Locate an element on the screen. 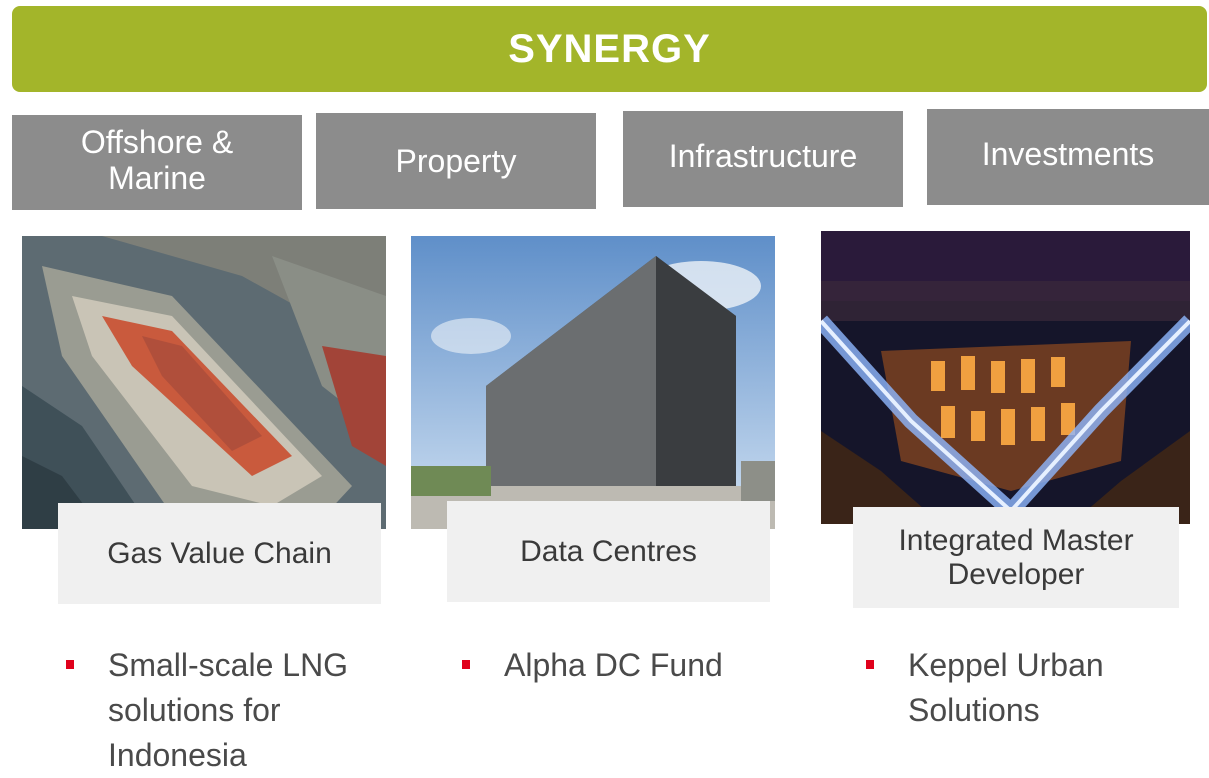 The image size is (1209, 778). city-night-photo is located at coordinates (1005, 377).